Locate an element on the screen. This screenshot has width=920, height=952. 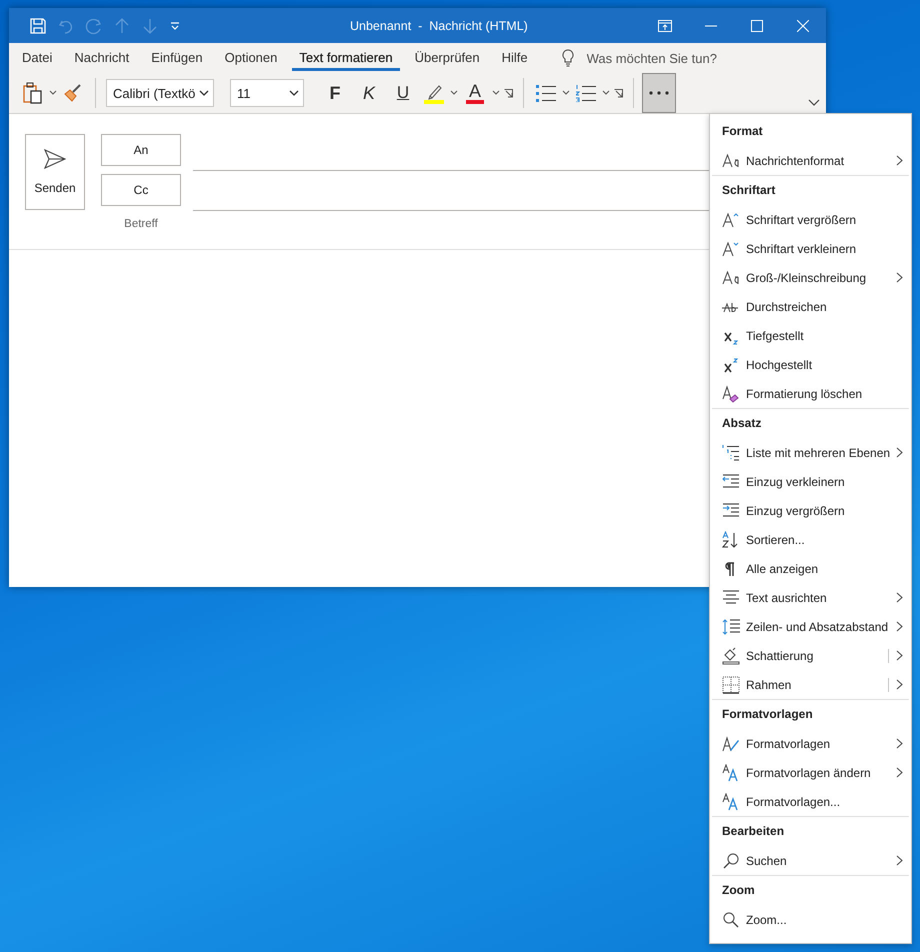
menu-section-heading: Bearbeiten is located at coordinates (753, 831).